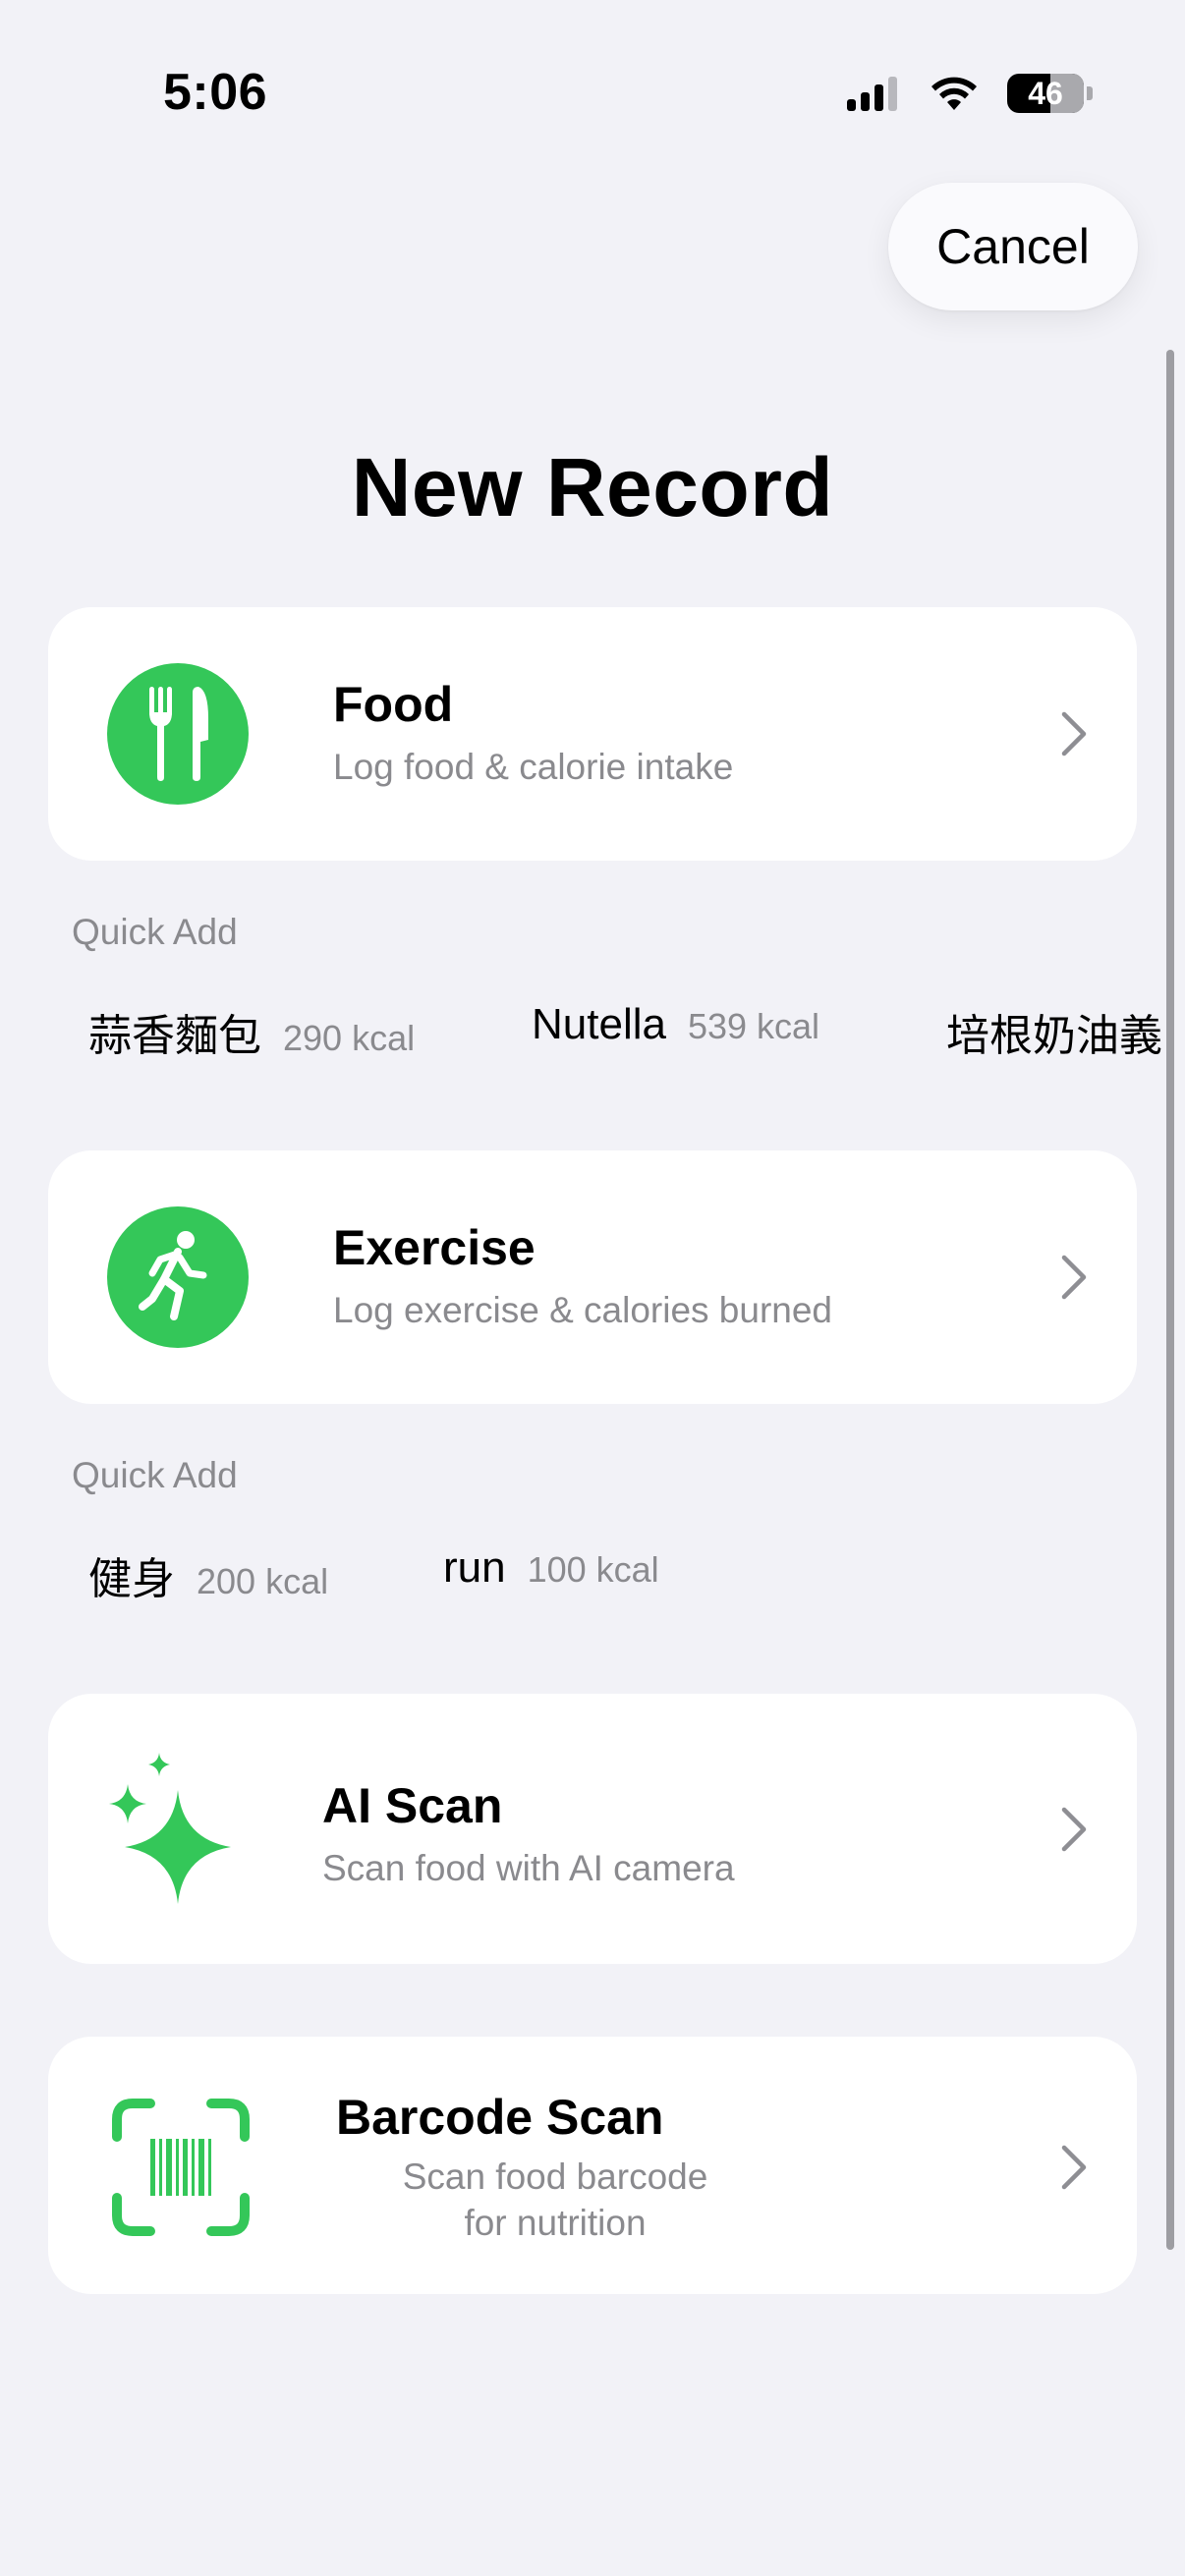 The image size is (1185, 2576). Describe the element at coordinates (872, 93) in the screenshot. I see `cellular-signal-icon` at that location.